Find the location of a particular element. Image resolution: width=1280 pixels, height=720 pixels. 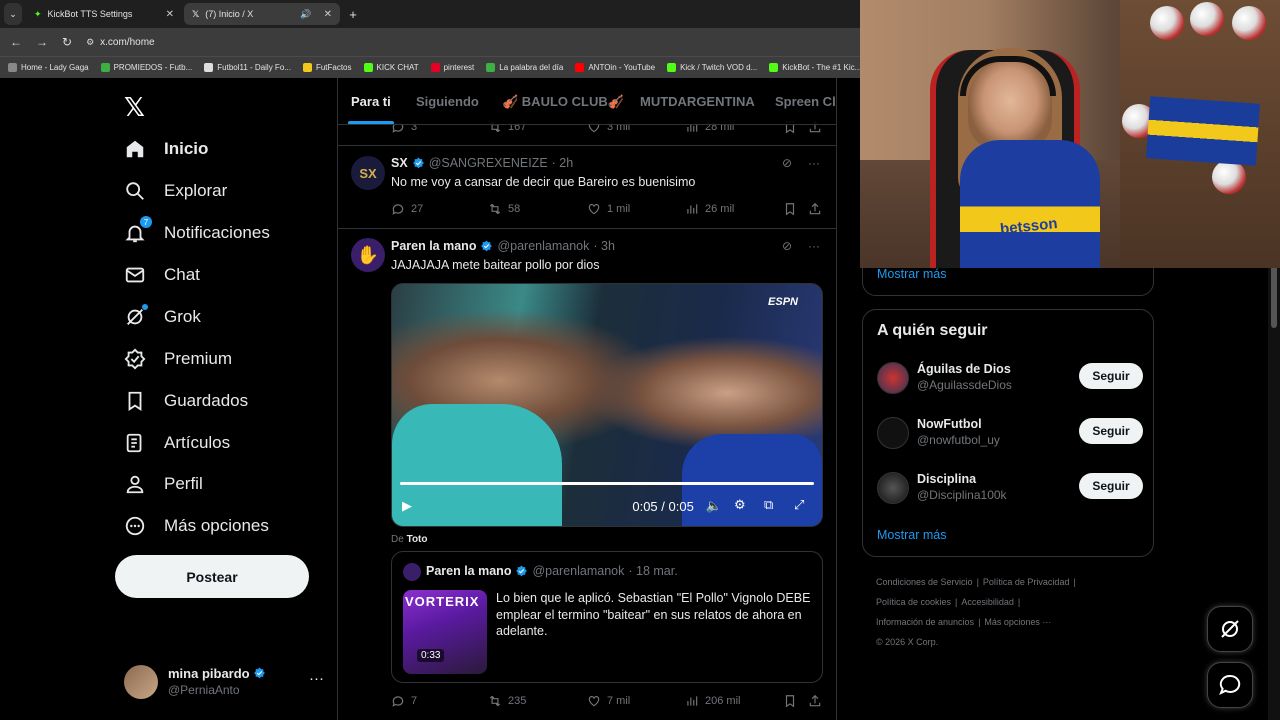

footer-link: Condiciones de Servicio is located at coordinates (924, 582).